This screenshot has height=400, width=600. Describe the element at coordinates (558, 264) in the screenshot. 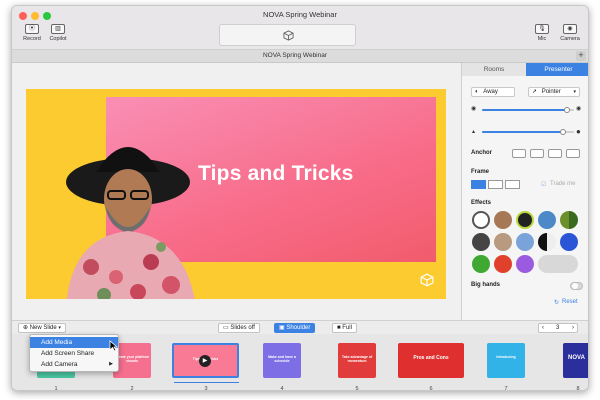

I see `effect-custom-color-button` at that location.